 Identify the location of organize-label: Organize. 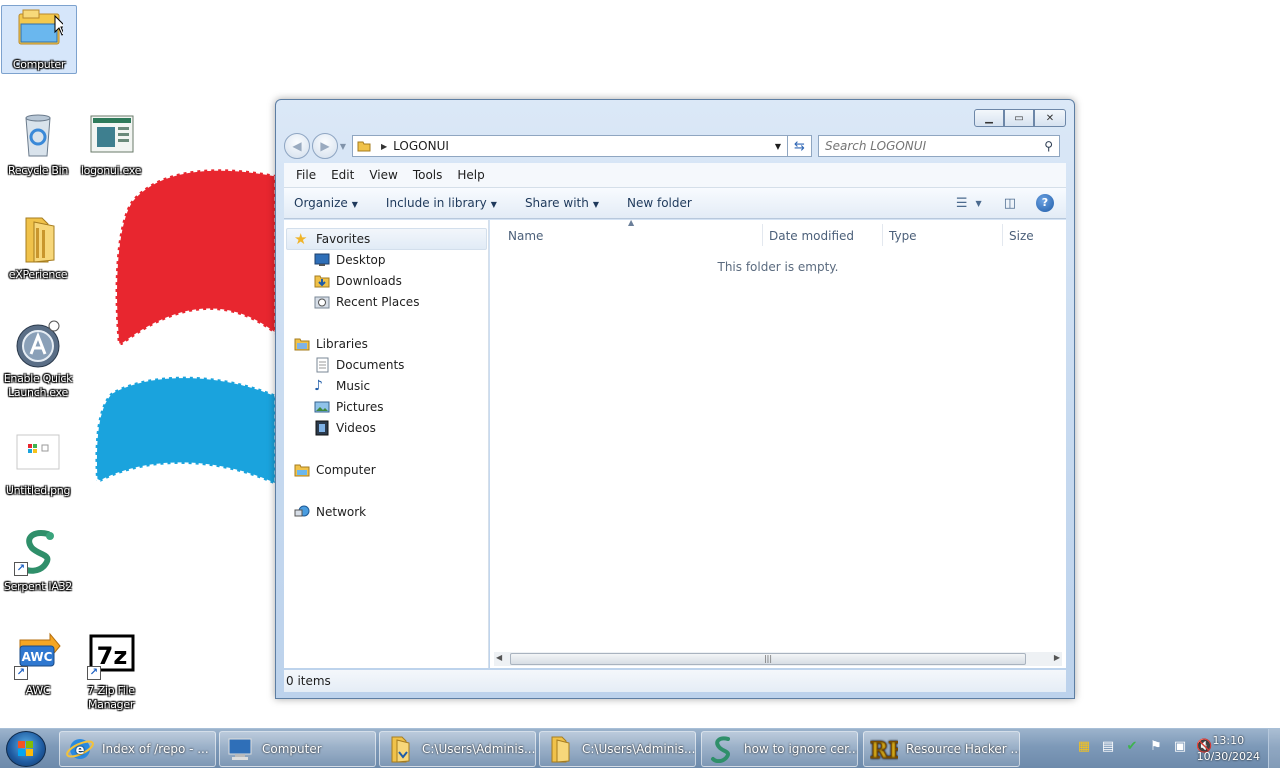
(321, 203).